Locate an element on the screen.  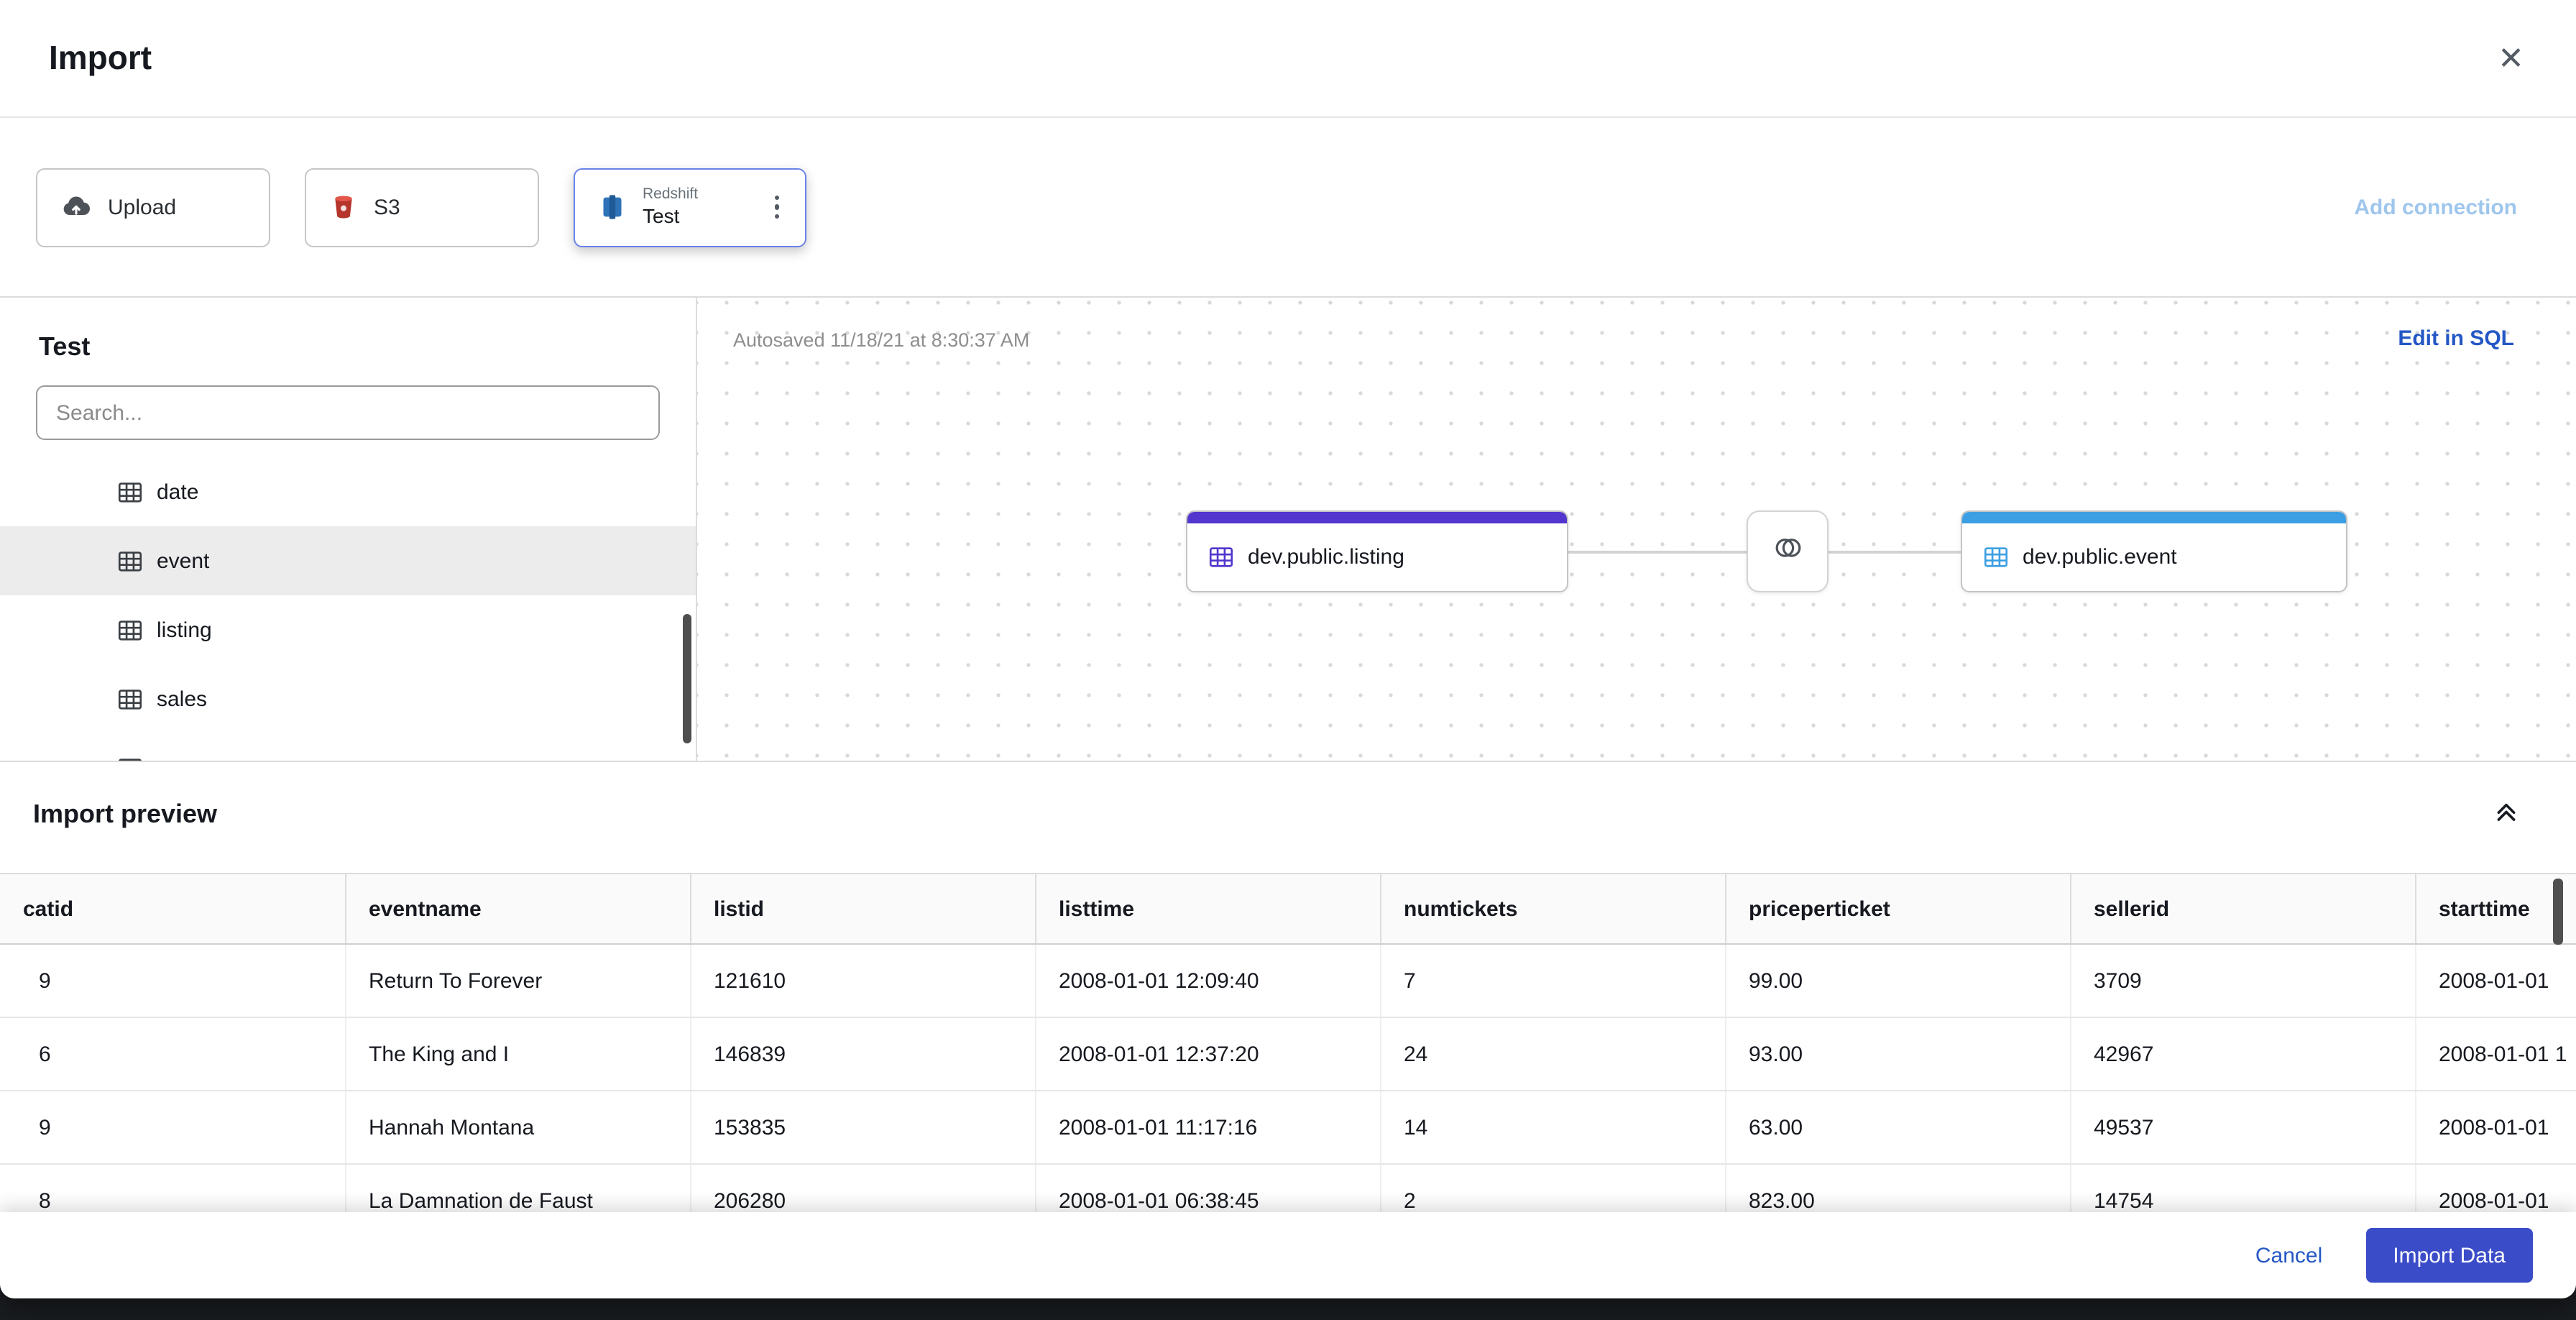
join-edge-left is located at coordinates (1657, 552).